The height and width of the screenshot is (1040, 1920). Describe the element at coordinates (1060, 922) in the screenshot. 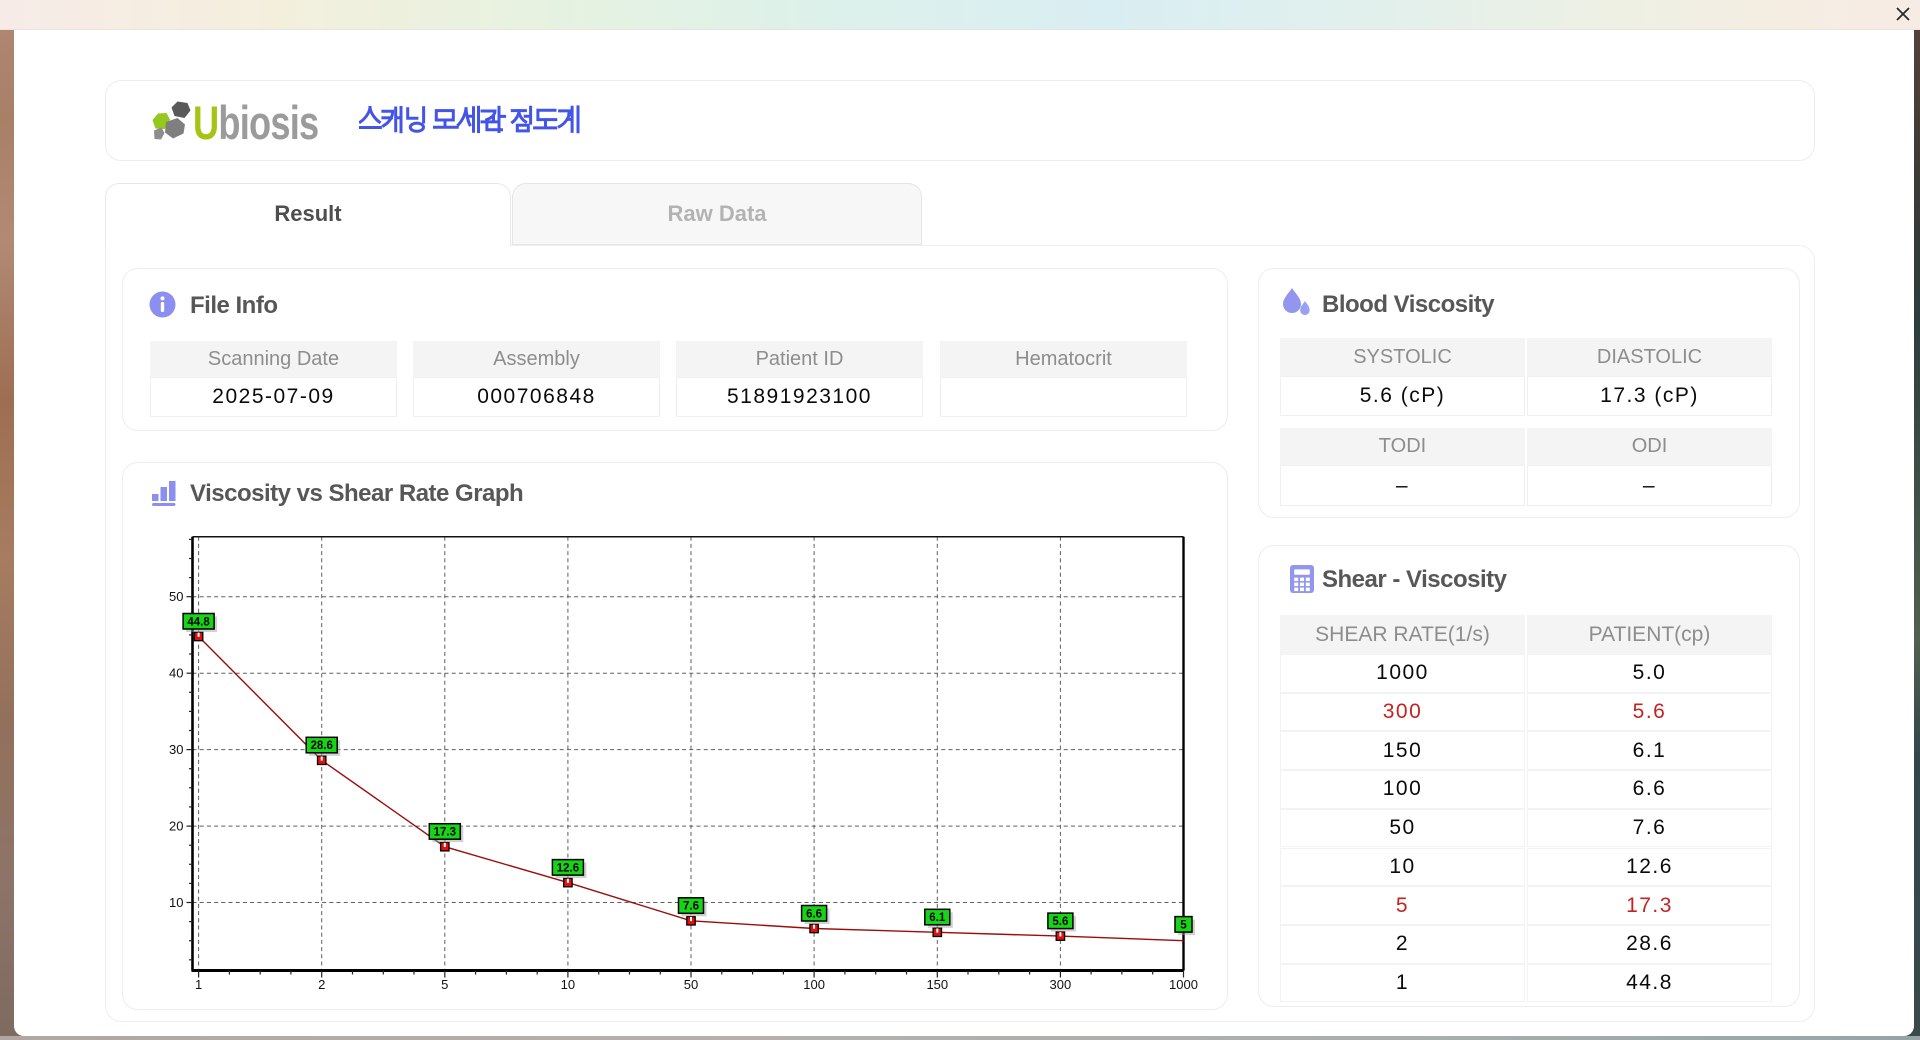

I see `svg-text: 5.6` at that location.